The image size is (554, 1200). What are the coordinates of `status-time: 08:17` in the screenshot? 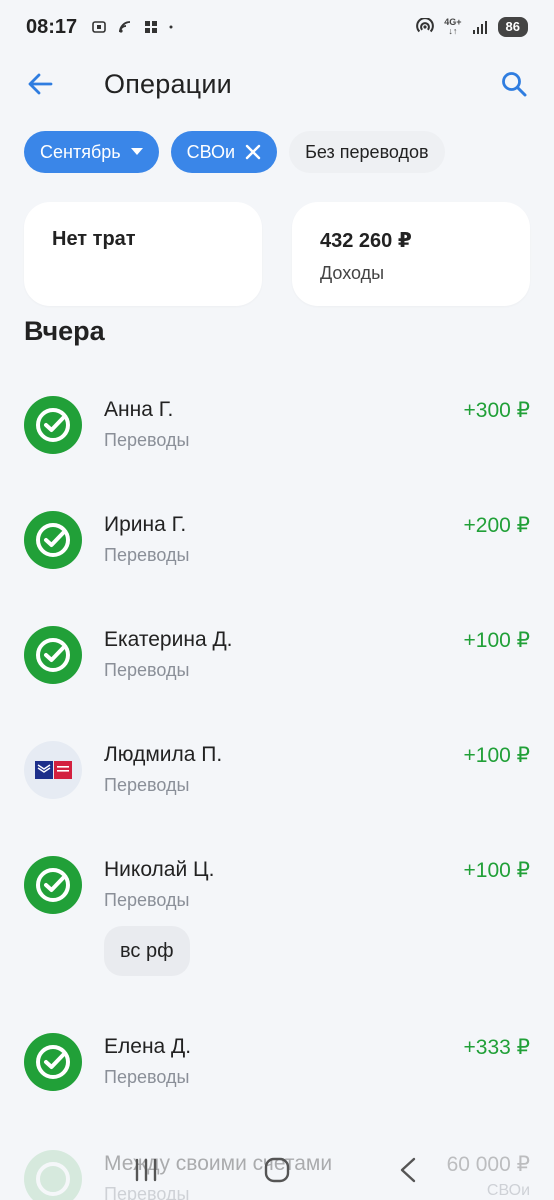 It's located at (52, 26).